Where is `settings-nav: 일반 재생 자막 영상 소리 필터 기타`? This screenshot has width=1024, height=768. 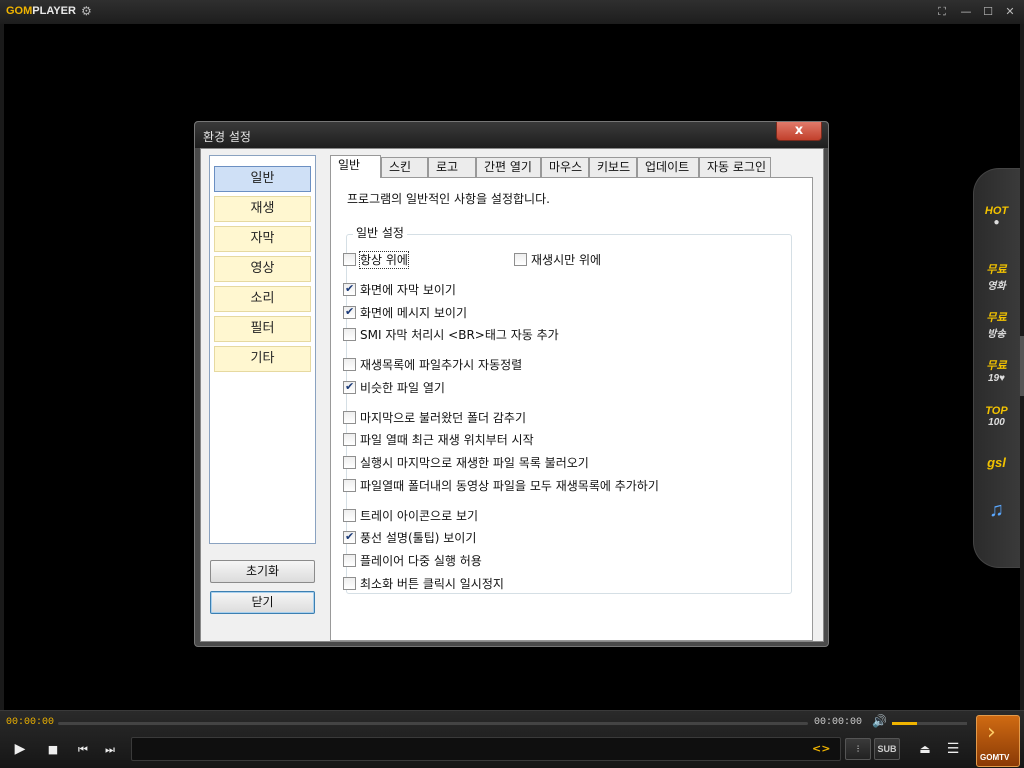 settings-nav: 일반 재생 자막 영상 소리 필터 기타 is located at coordinates (262, 349).